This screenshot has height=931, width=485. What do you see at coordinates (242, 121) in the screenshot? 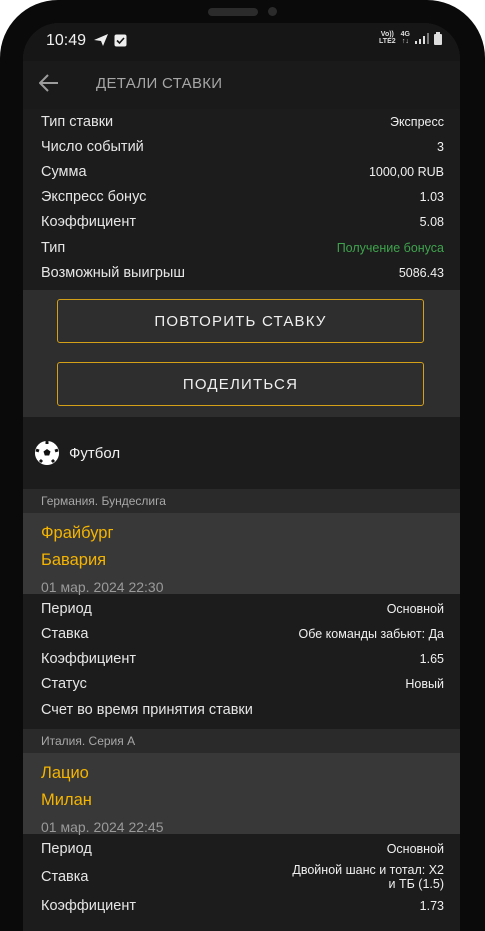
I see `summary-row-bet-type: Тип ставки Экспресс` at bounding box center [242, 121].